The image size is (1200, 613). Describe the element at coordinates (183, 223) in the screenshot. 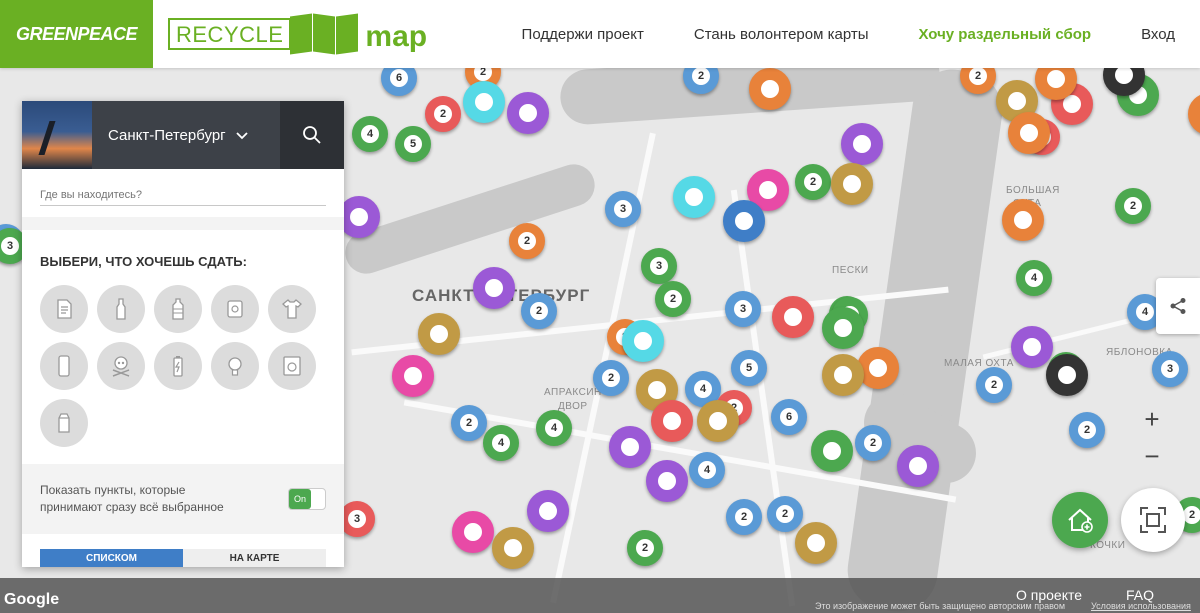

I see `divider` at that location.